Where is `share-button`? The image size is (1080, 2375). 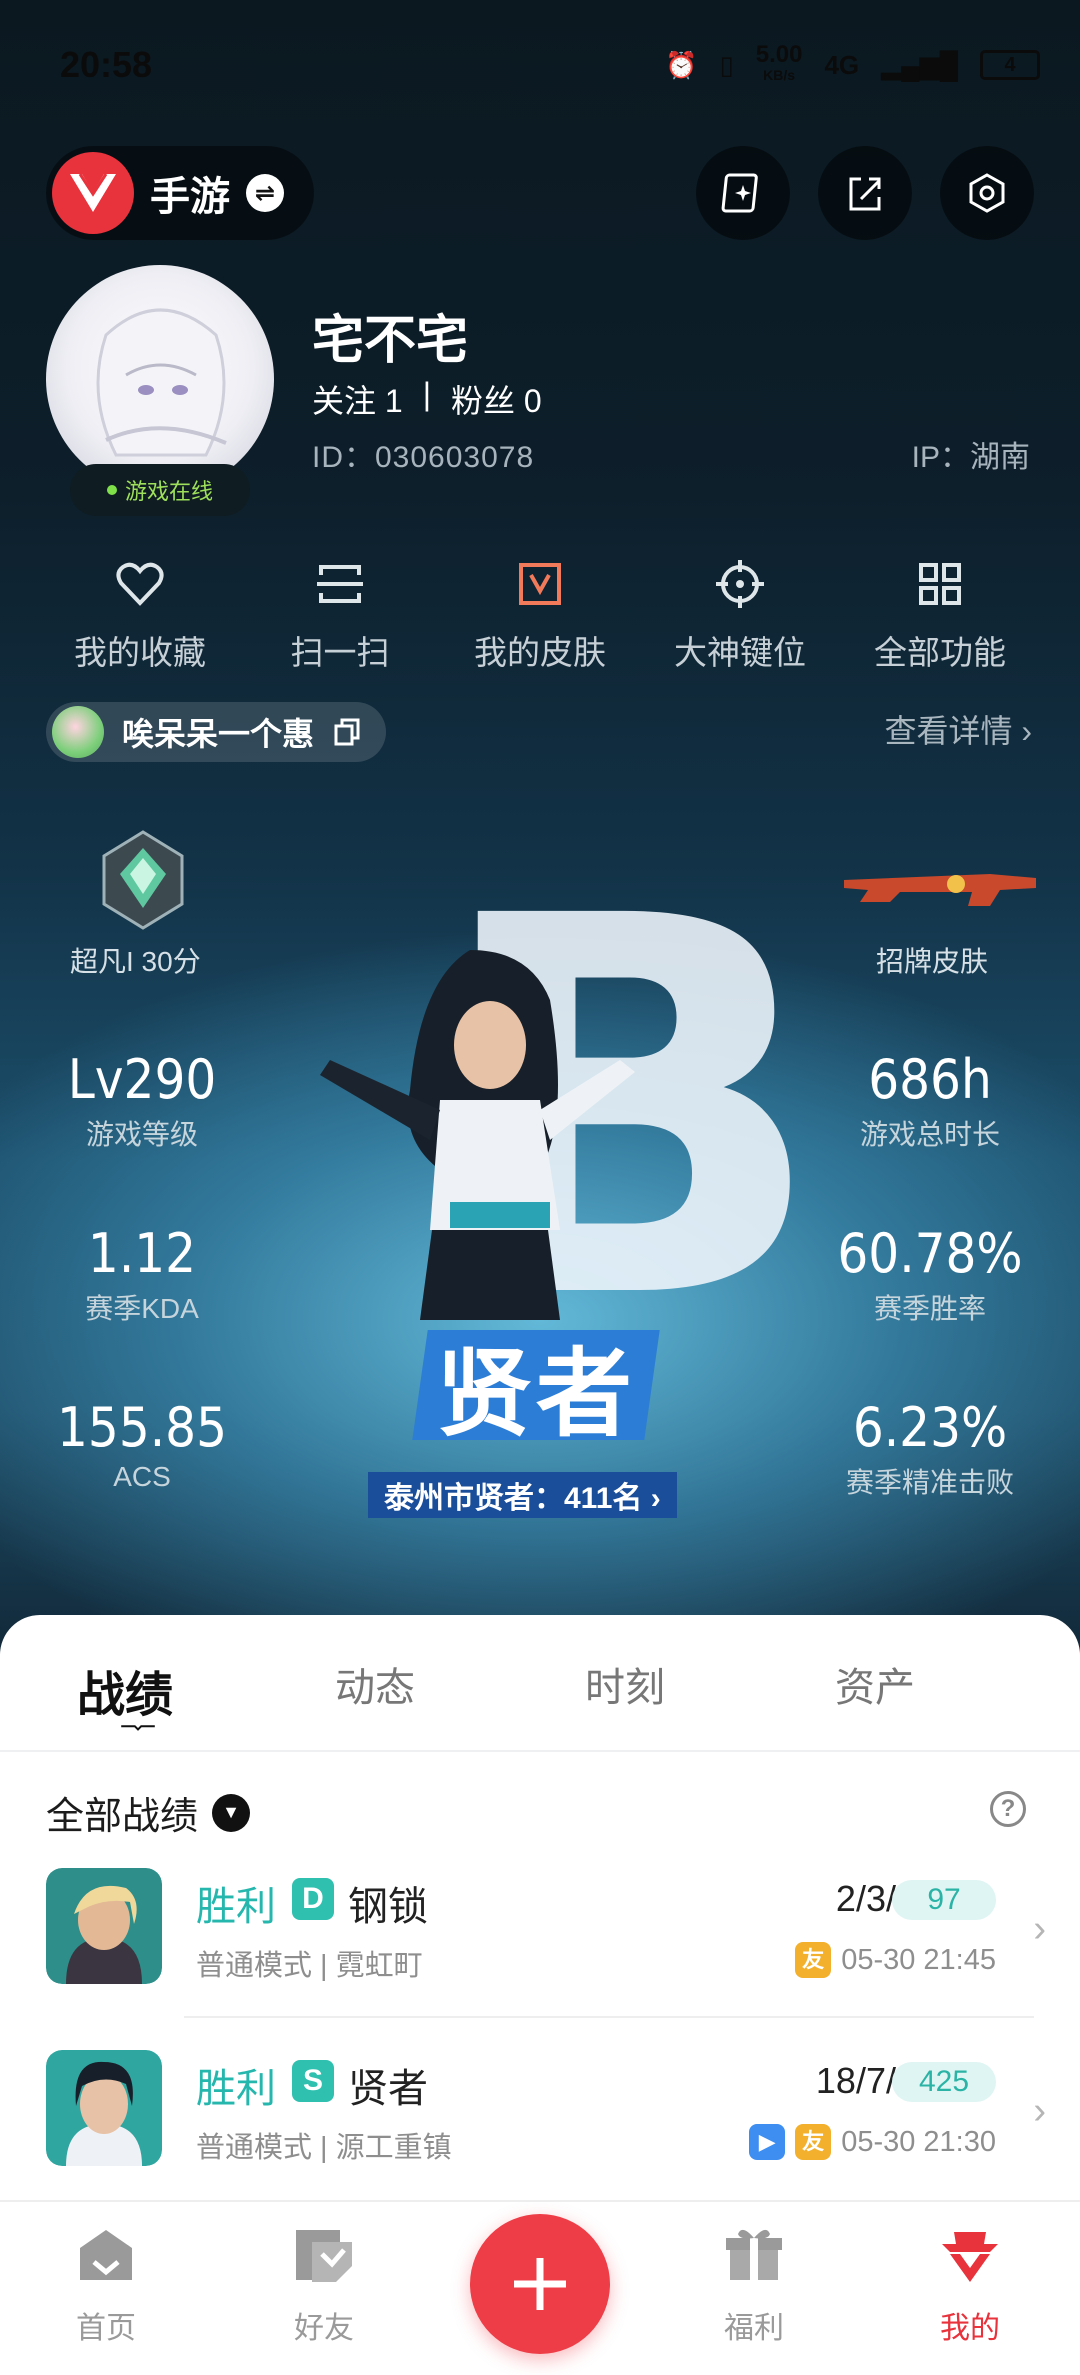
share-button is located at coordinates (865, 193).